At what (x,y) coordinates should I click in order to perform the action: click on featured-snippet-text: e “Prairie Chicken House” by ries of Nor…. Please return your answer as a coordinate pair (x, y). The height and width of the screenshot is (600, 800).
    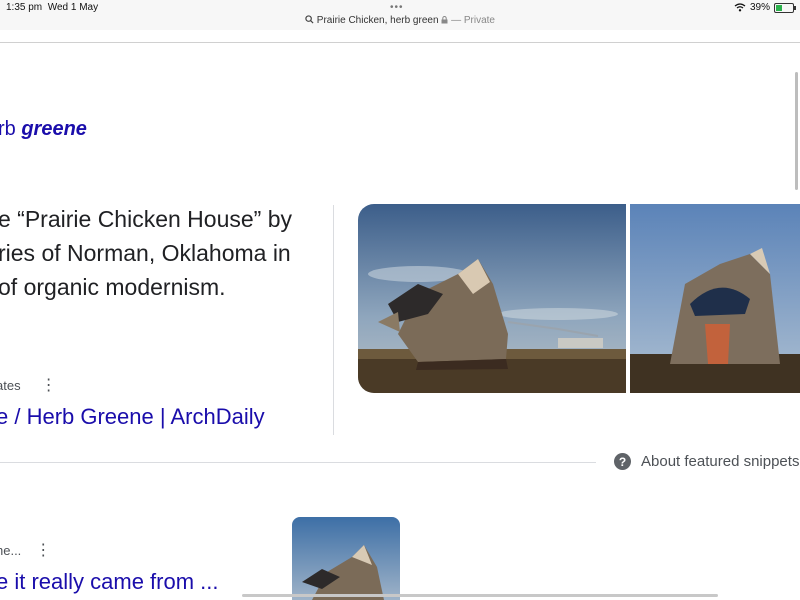
    Looking at the image, I should click on (164, 253).